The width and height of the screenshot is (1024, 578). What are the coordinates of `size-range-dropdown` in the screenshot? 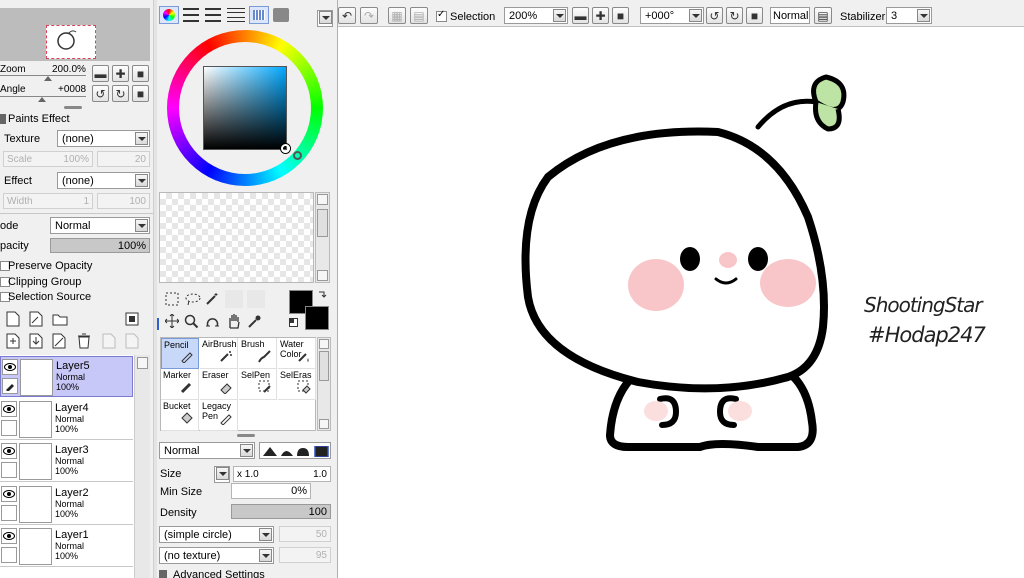 It's located at (222, 474).